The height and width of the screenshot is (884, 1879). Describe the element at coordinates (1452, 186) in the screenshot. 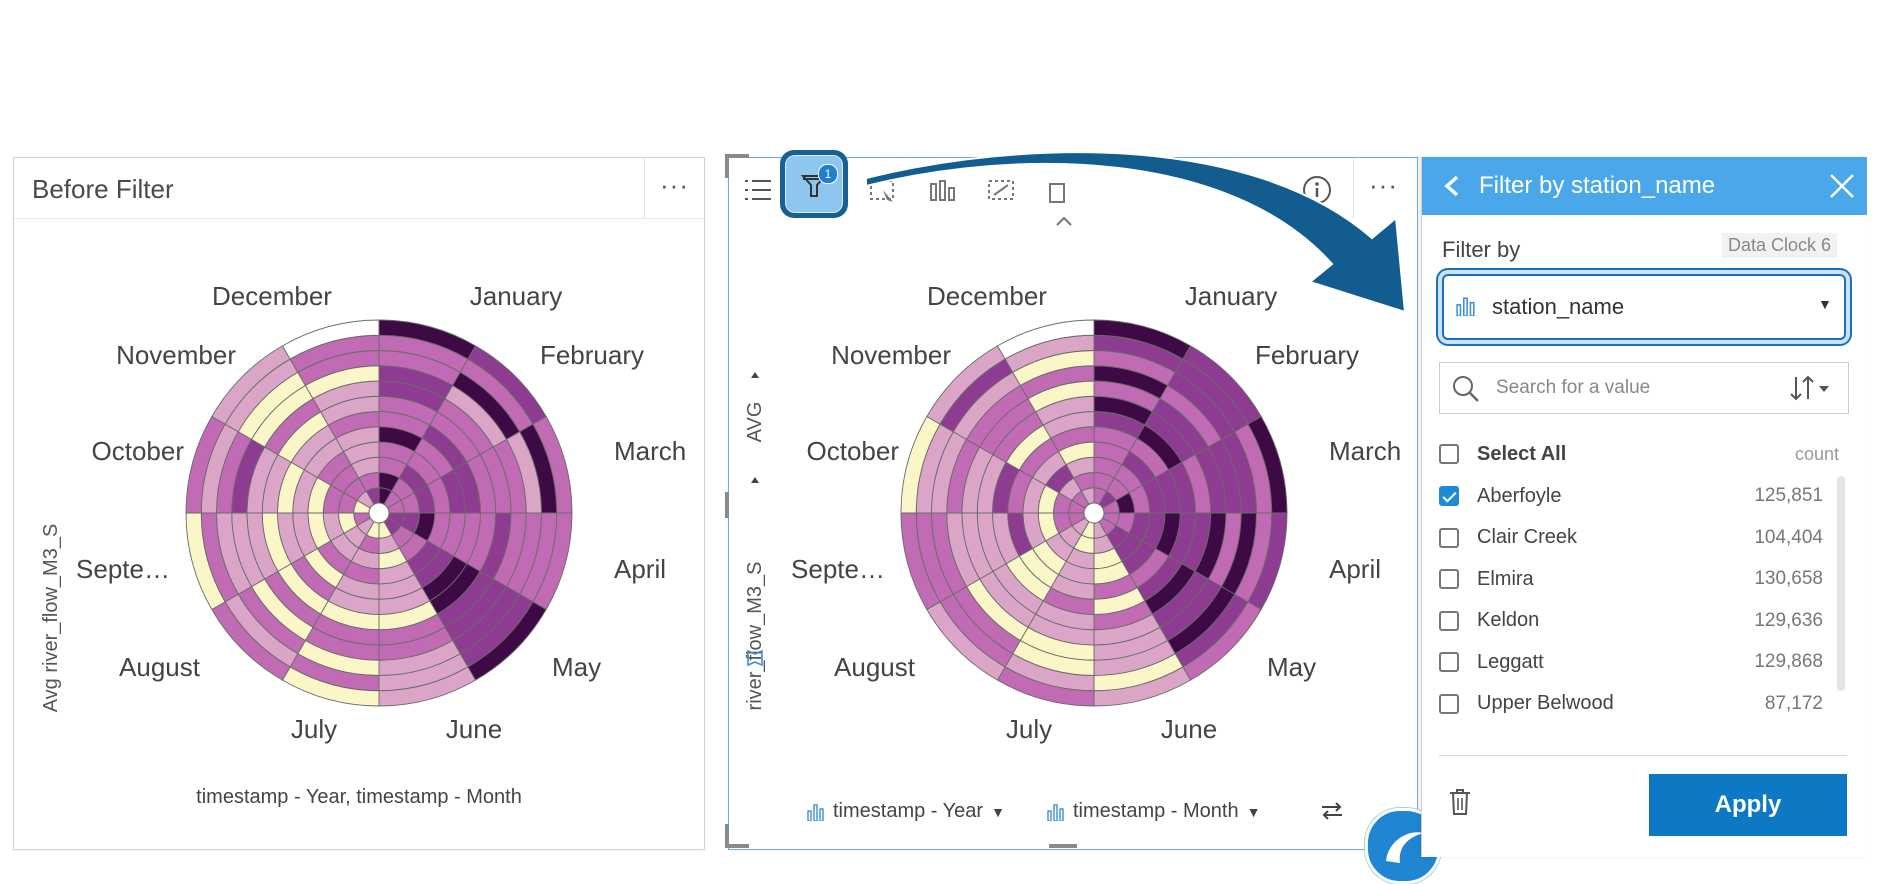

I see `back-chevron-icon` at that location.